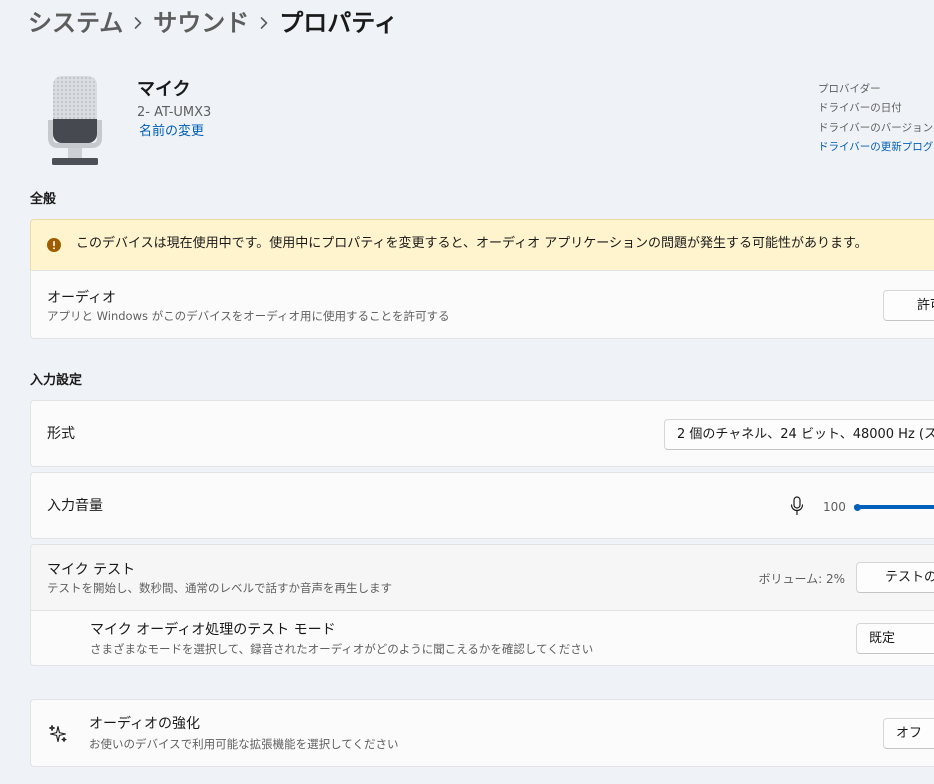  I want to click on driver-version-label: ドライバーのバージョン, so click(876, 127).